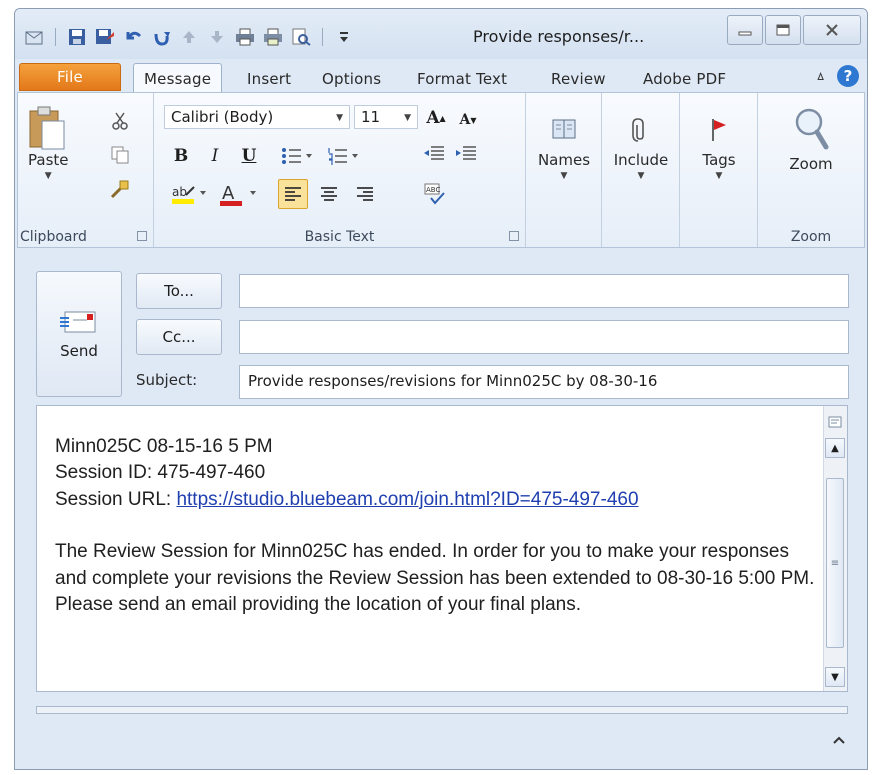 The image size is (877, 775). I want to click on close-button, so click(832, 30).